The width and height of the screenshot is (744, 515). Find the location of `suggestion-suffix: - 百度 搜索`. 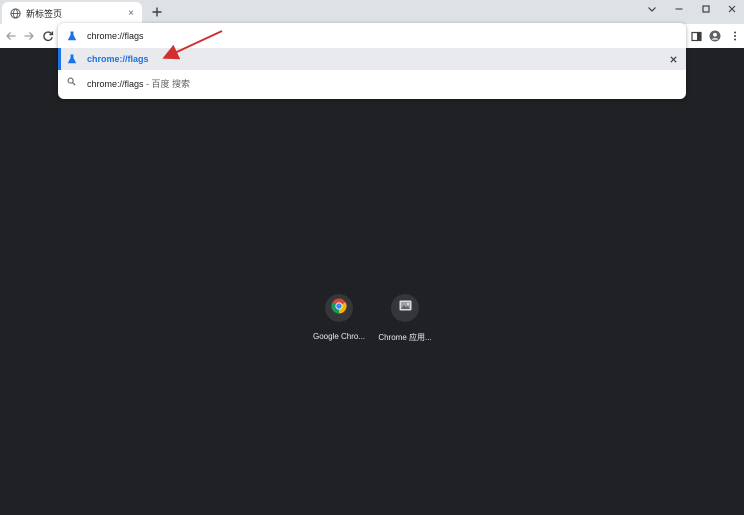

suggestion-suffix: - 百度 搜索 is located at coordinates (167, 84).